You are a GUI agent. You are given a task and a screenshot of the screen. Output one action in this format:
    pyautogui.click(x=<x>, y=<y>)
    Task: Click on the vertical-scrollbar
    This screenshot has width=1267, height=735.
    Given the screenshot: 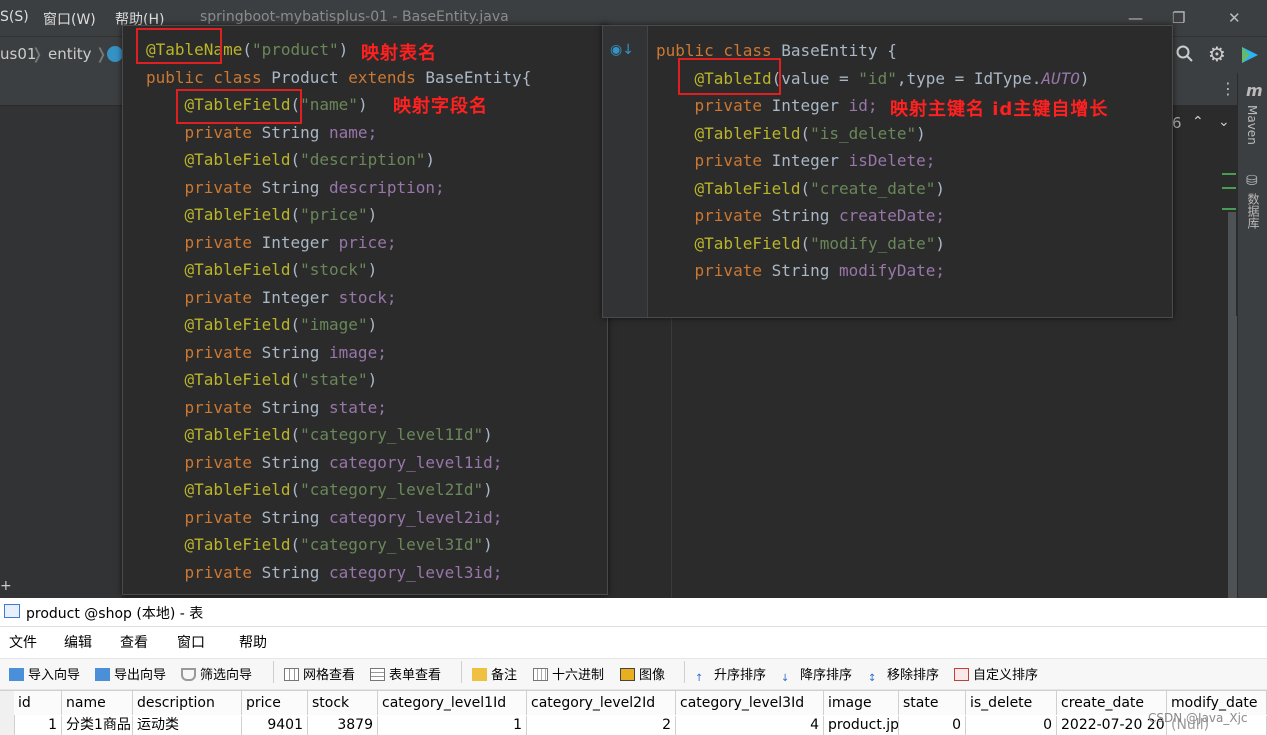 What is the action you would take?
    pyautogui.click(x=1232, y=457)
    